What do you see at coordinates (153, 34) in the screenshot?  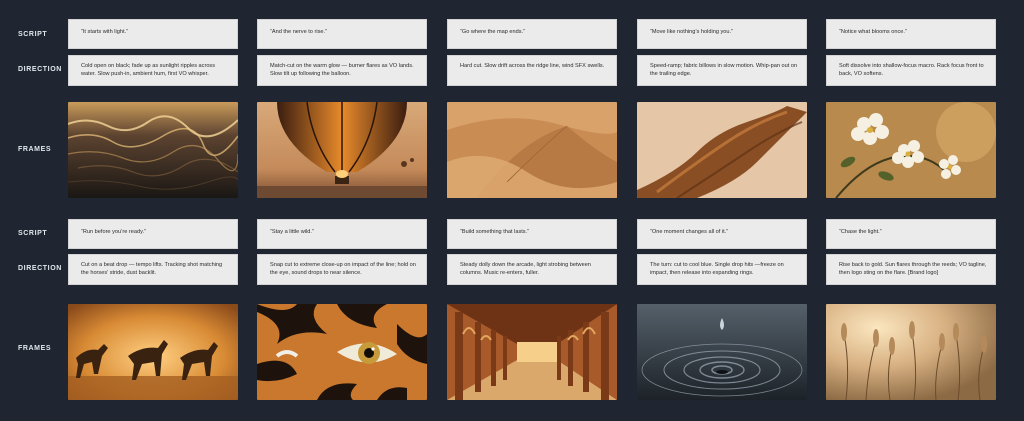 I see `script-card: “It starts with light.”` at bounding box center [153, 34].